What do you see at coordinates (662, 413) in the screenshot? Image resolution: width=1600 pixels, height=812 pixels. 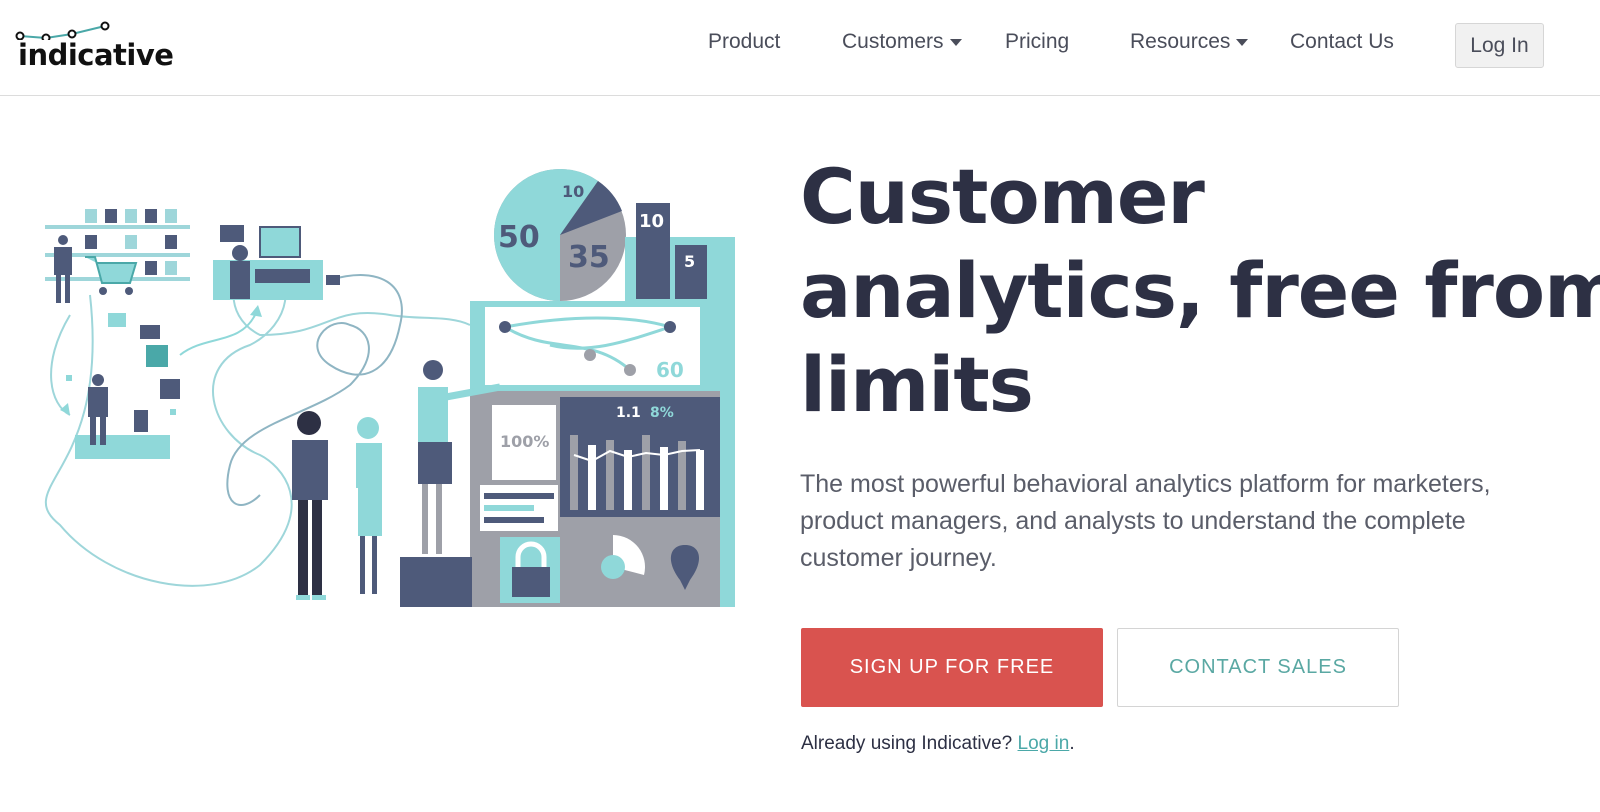 I see `card-value-8pct: 8%` at bounding box center [662, 413].